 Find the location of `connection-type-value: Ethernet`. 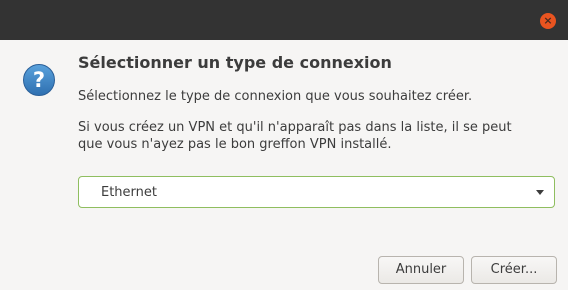

connection-type-value: Ethernet is located at coordinates (129, 192).